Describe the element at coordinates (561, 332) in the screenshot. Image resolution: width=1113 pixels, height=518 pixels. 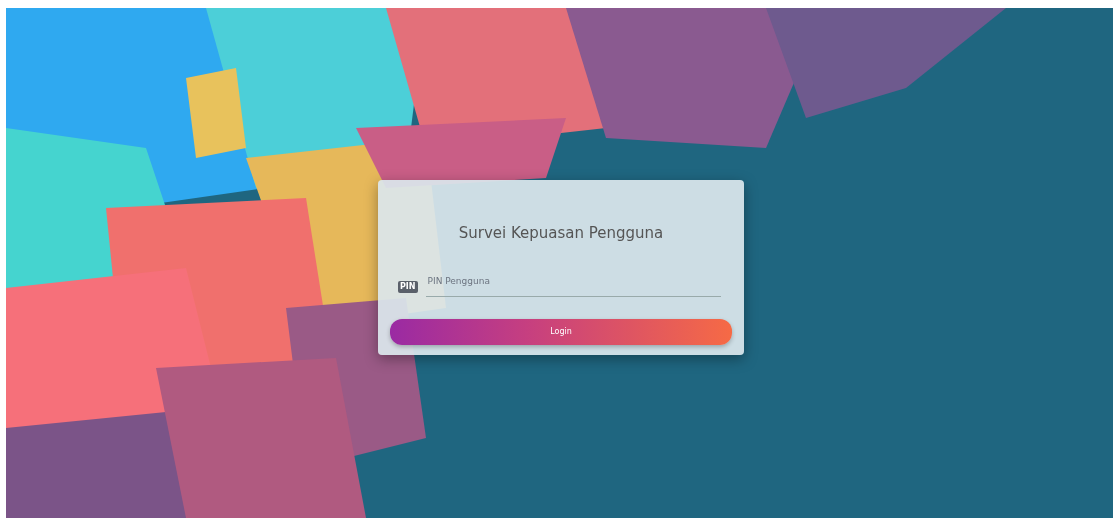
I see `login-button: Login` at that location.